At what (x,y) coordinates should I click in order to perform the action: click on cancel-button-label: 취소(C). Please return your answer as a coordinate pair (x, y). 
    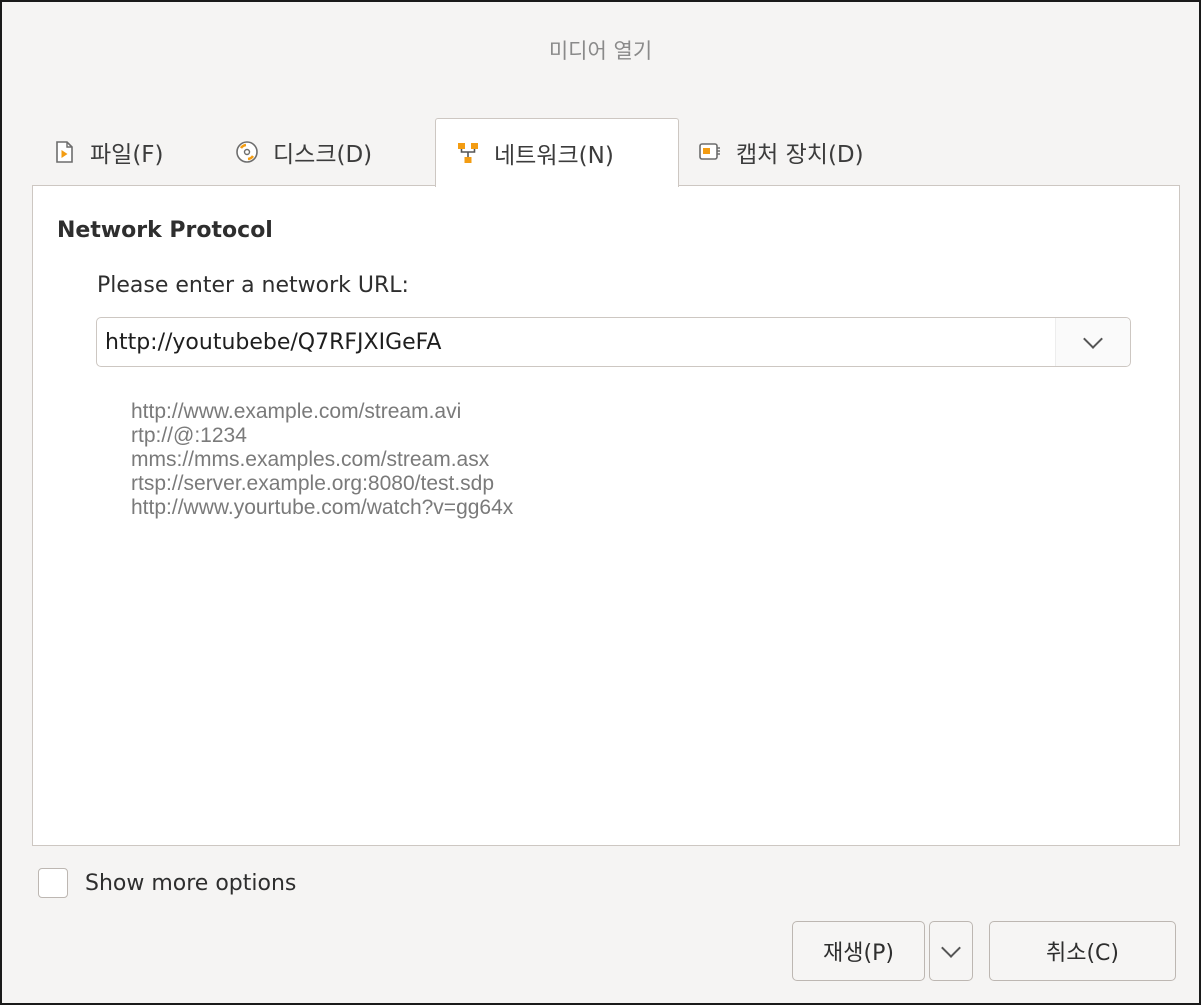
    Looking at the image, I should click on (1082, 953).